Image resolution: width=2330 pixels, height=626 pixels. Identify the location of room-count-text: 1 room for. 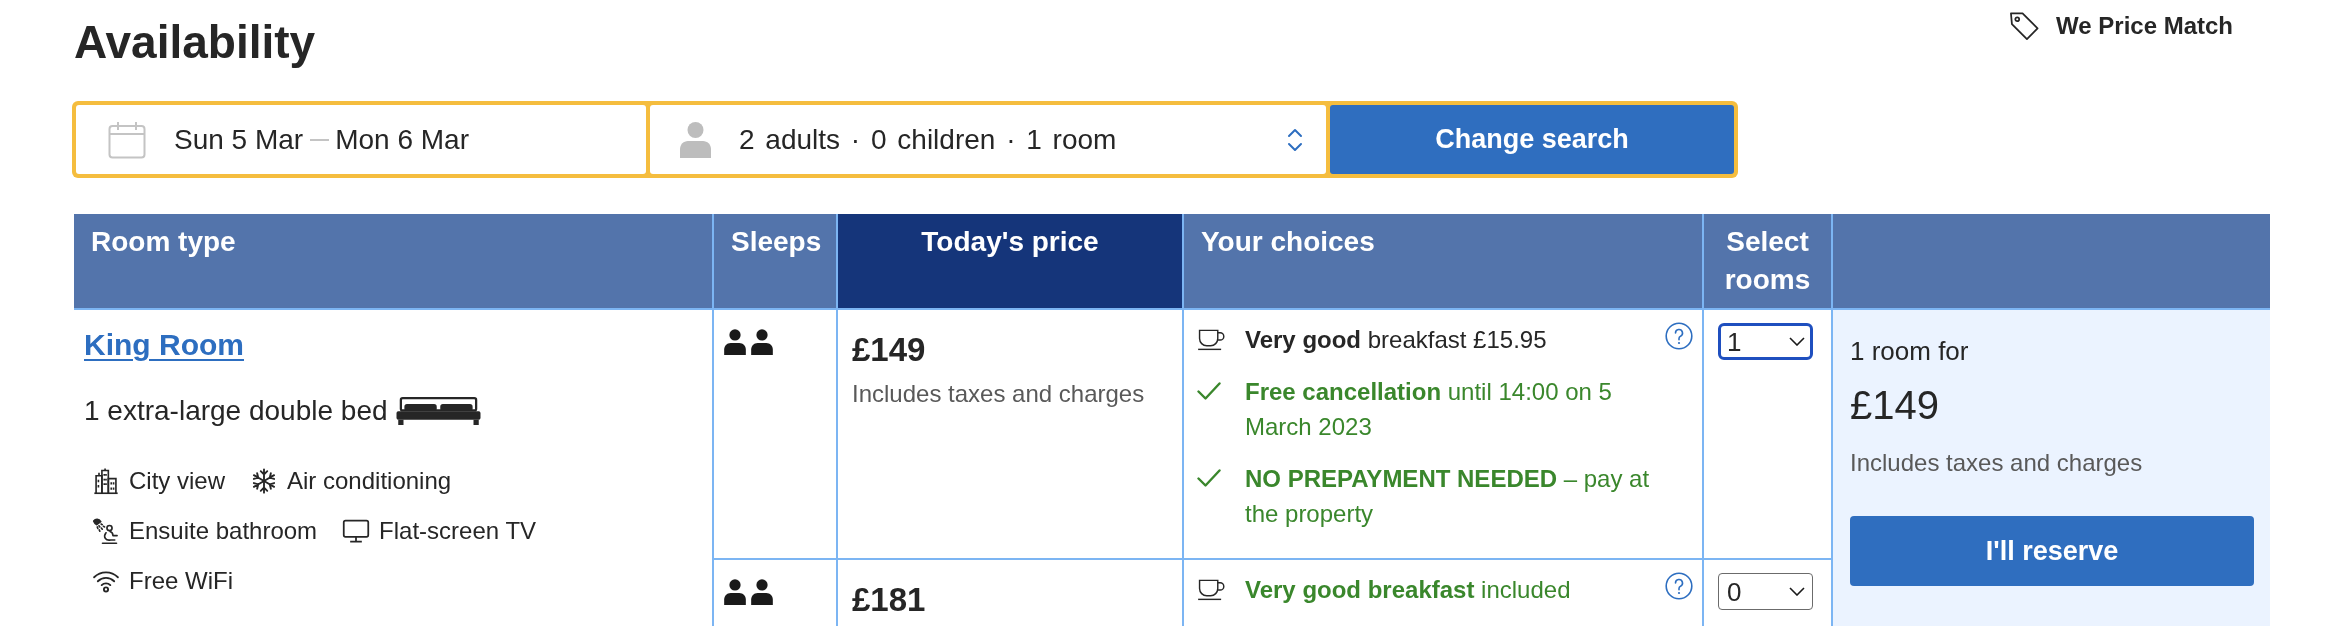
(1910, 351).